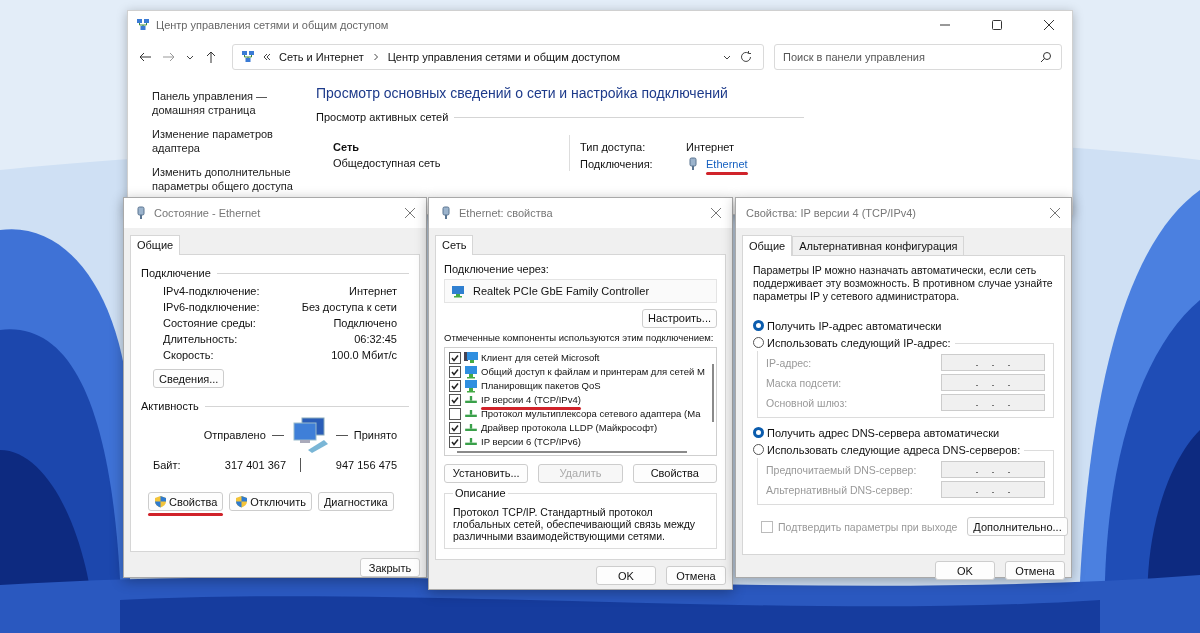  Describe the element at coordinates (727, 164) in the screenshot. I see `ethernet-link: Ethernet` at that location.